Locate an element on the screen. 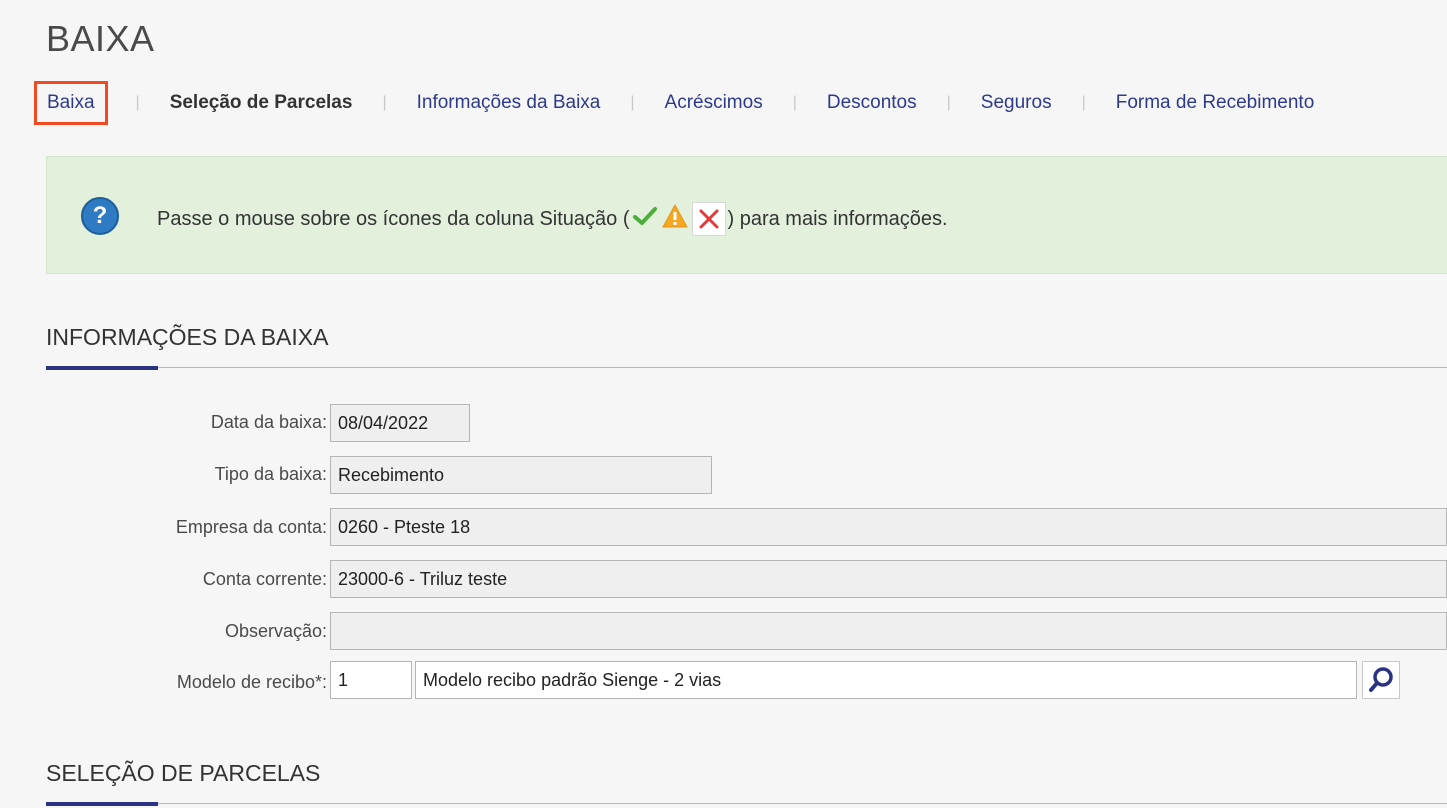 The height and width of the screenshot is (808, 1447). conta-corrente-field: 23000-6 - Triluz teste is located at coordinates (888, 579).